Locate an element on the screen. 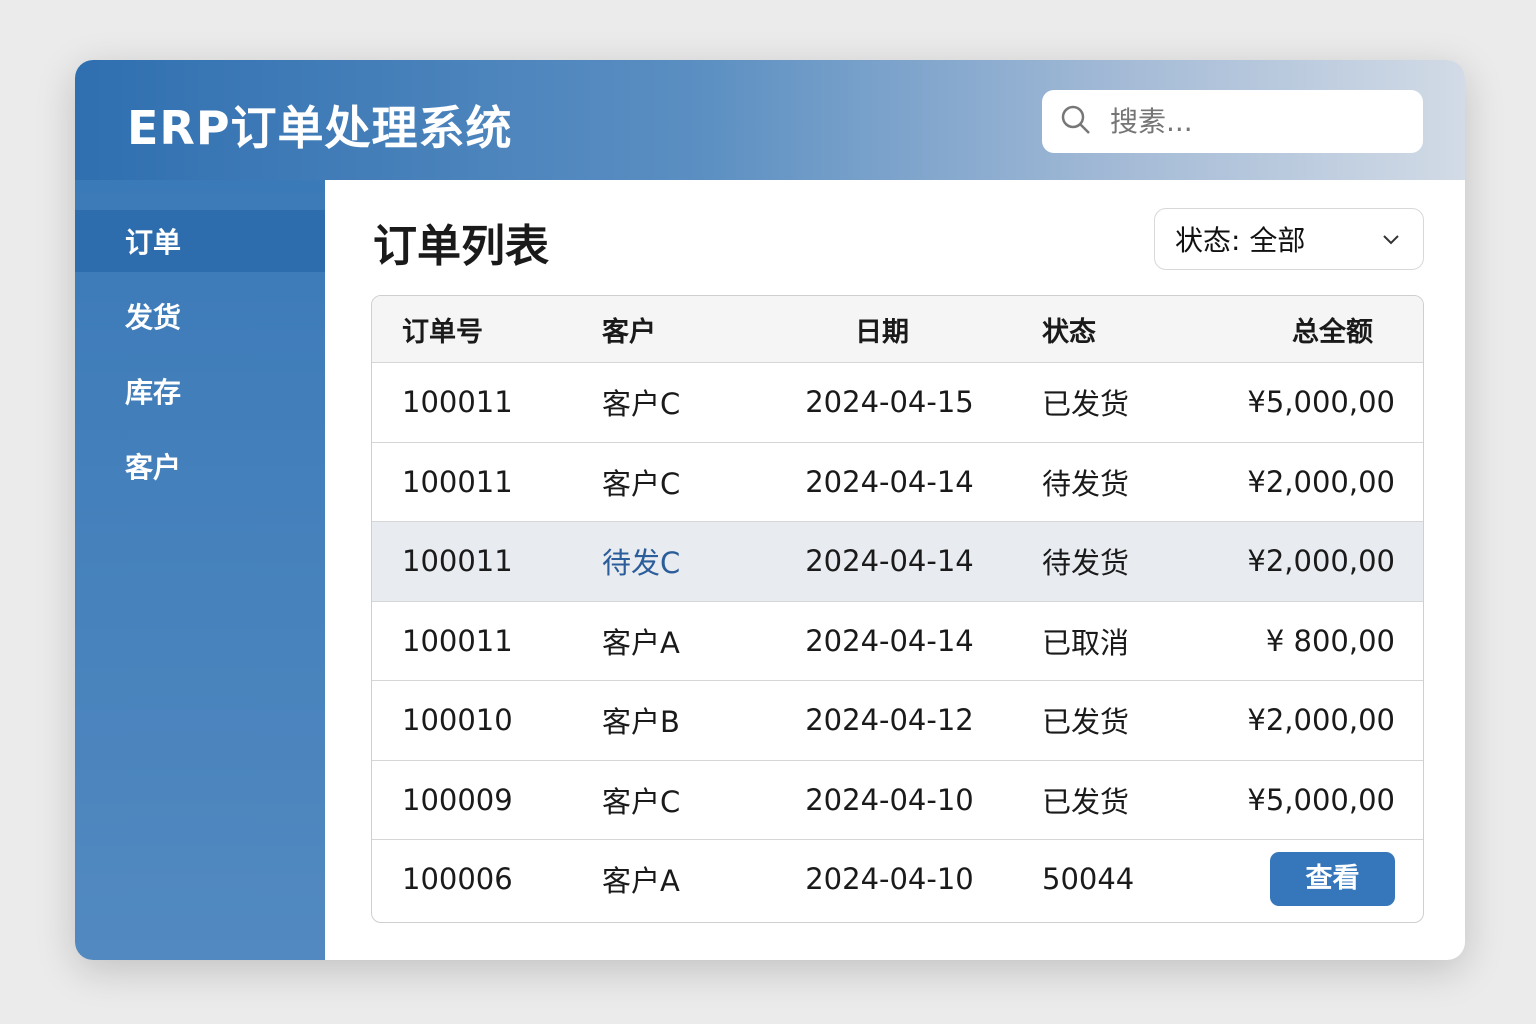  cell-order-id: 100009 is located at coordinates (457, 799).